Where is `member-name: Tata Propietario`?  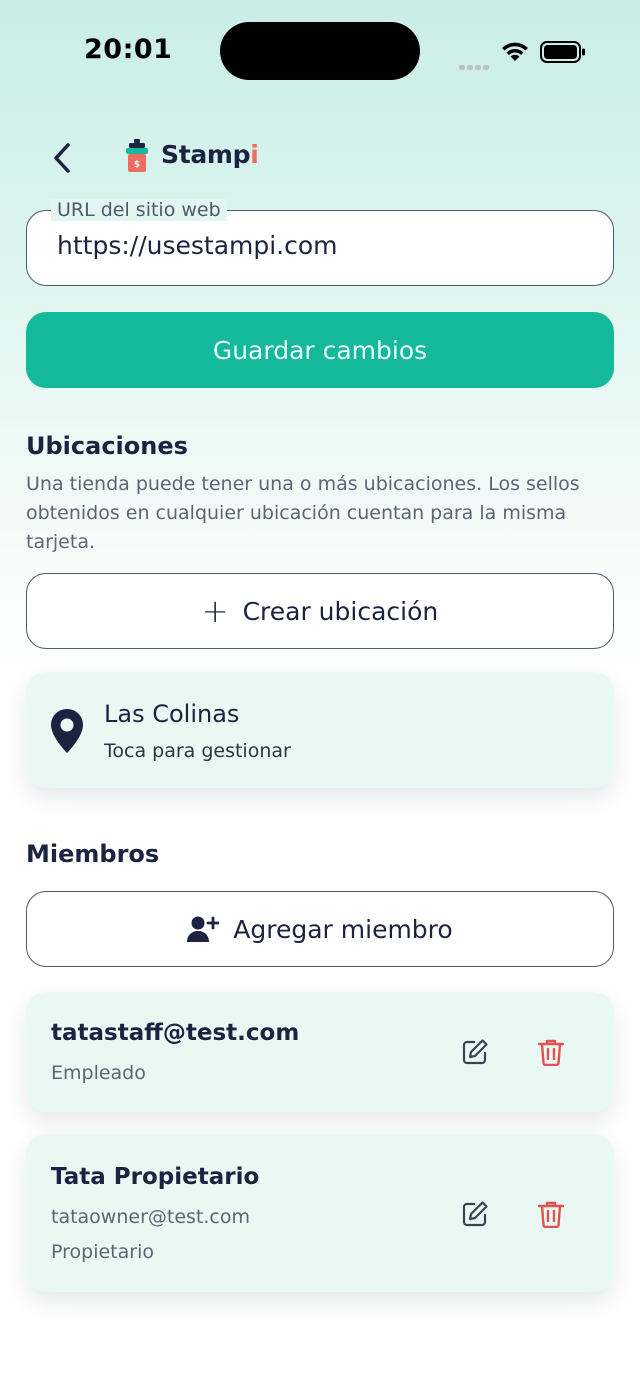
member-name: Tata Propietario is located at coordinates (155, 1177).